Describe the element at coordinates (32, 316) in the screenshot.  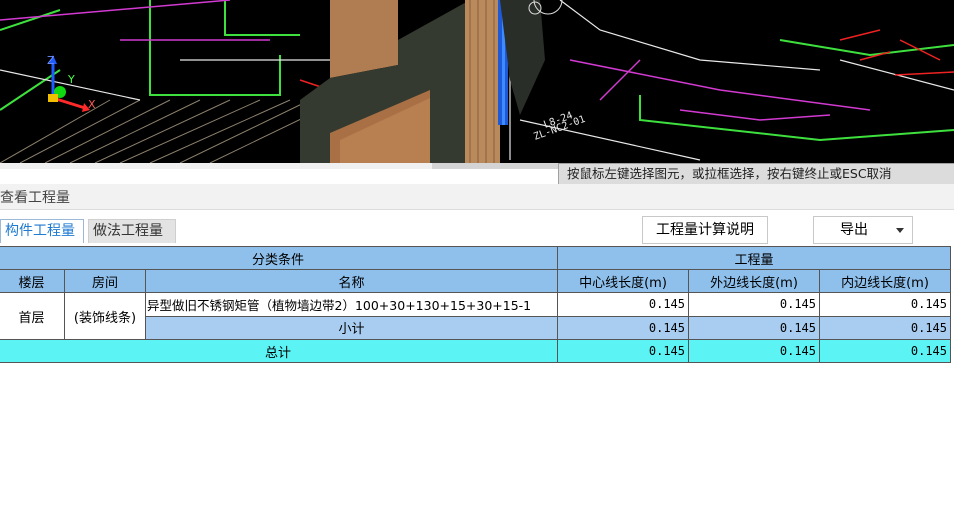
I see `cell-floor: 首层` at that location.